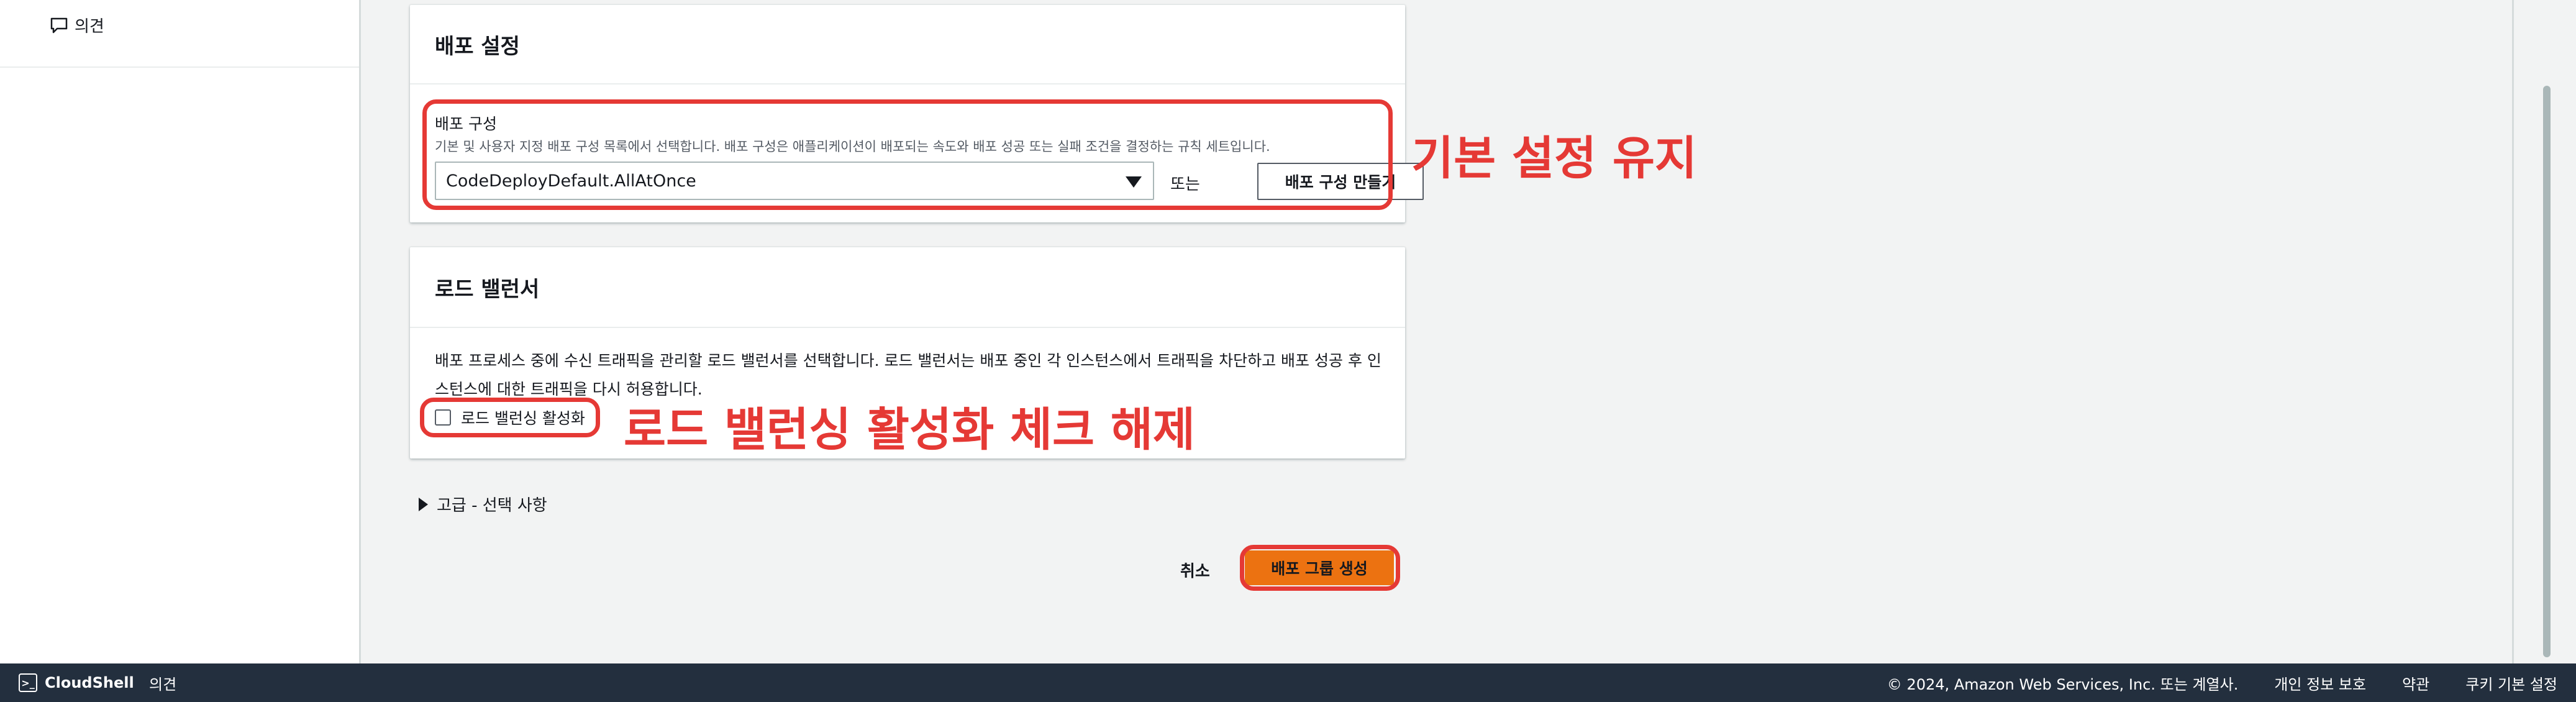 The image size is (2576, 702). I want to click on terminal-icon: >_, so click(28, 682).